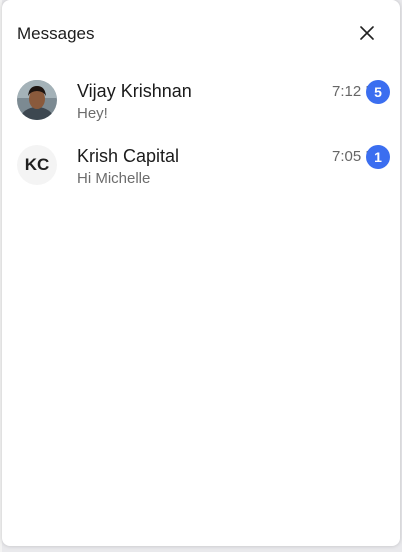  What do you see at coordinates (37, 165) in the screenshot?
I see `avatar: KC` at bounding box center [37, 165].